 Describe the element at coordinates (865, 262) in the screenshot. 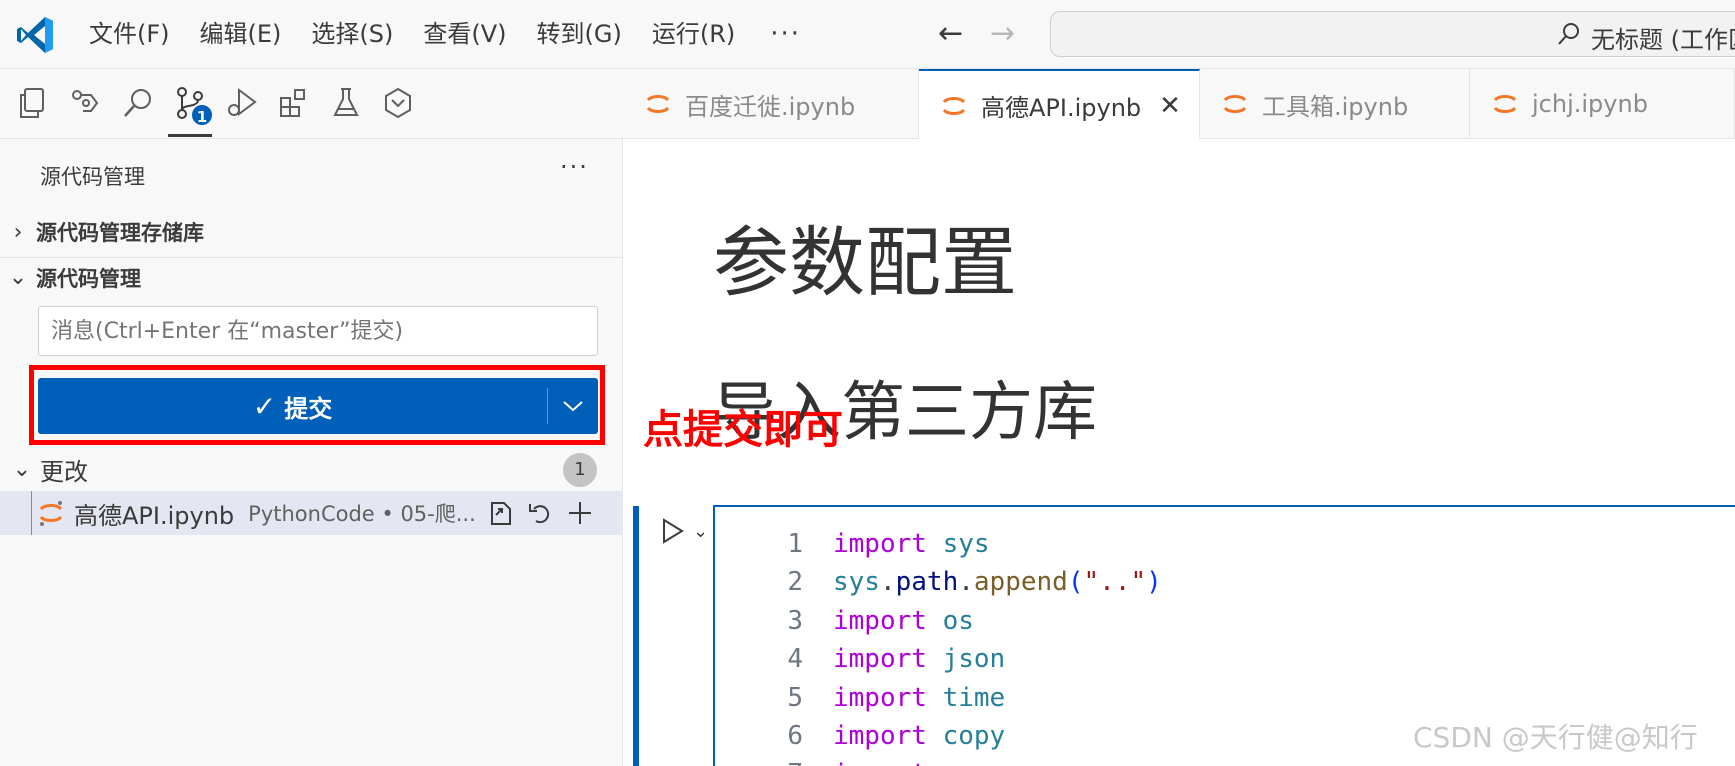

I see `markdown-heading-1: 参数配置` at that location.